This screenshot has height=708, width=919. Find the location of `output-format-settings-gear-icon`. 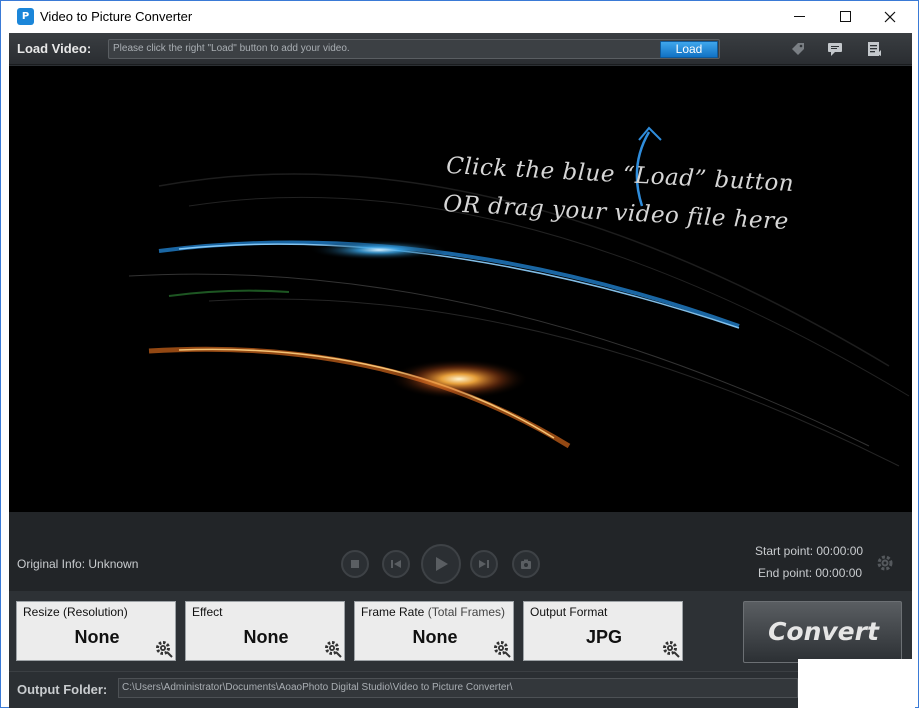

output-format-settings-gear-icon is located at coordinates (671, 649).